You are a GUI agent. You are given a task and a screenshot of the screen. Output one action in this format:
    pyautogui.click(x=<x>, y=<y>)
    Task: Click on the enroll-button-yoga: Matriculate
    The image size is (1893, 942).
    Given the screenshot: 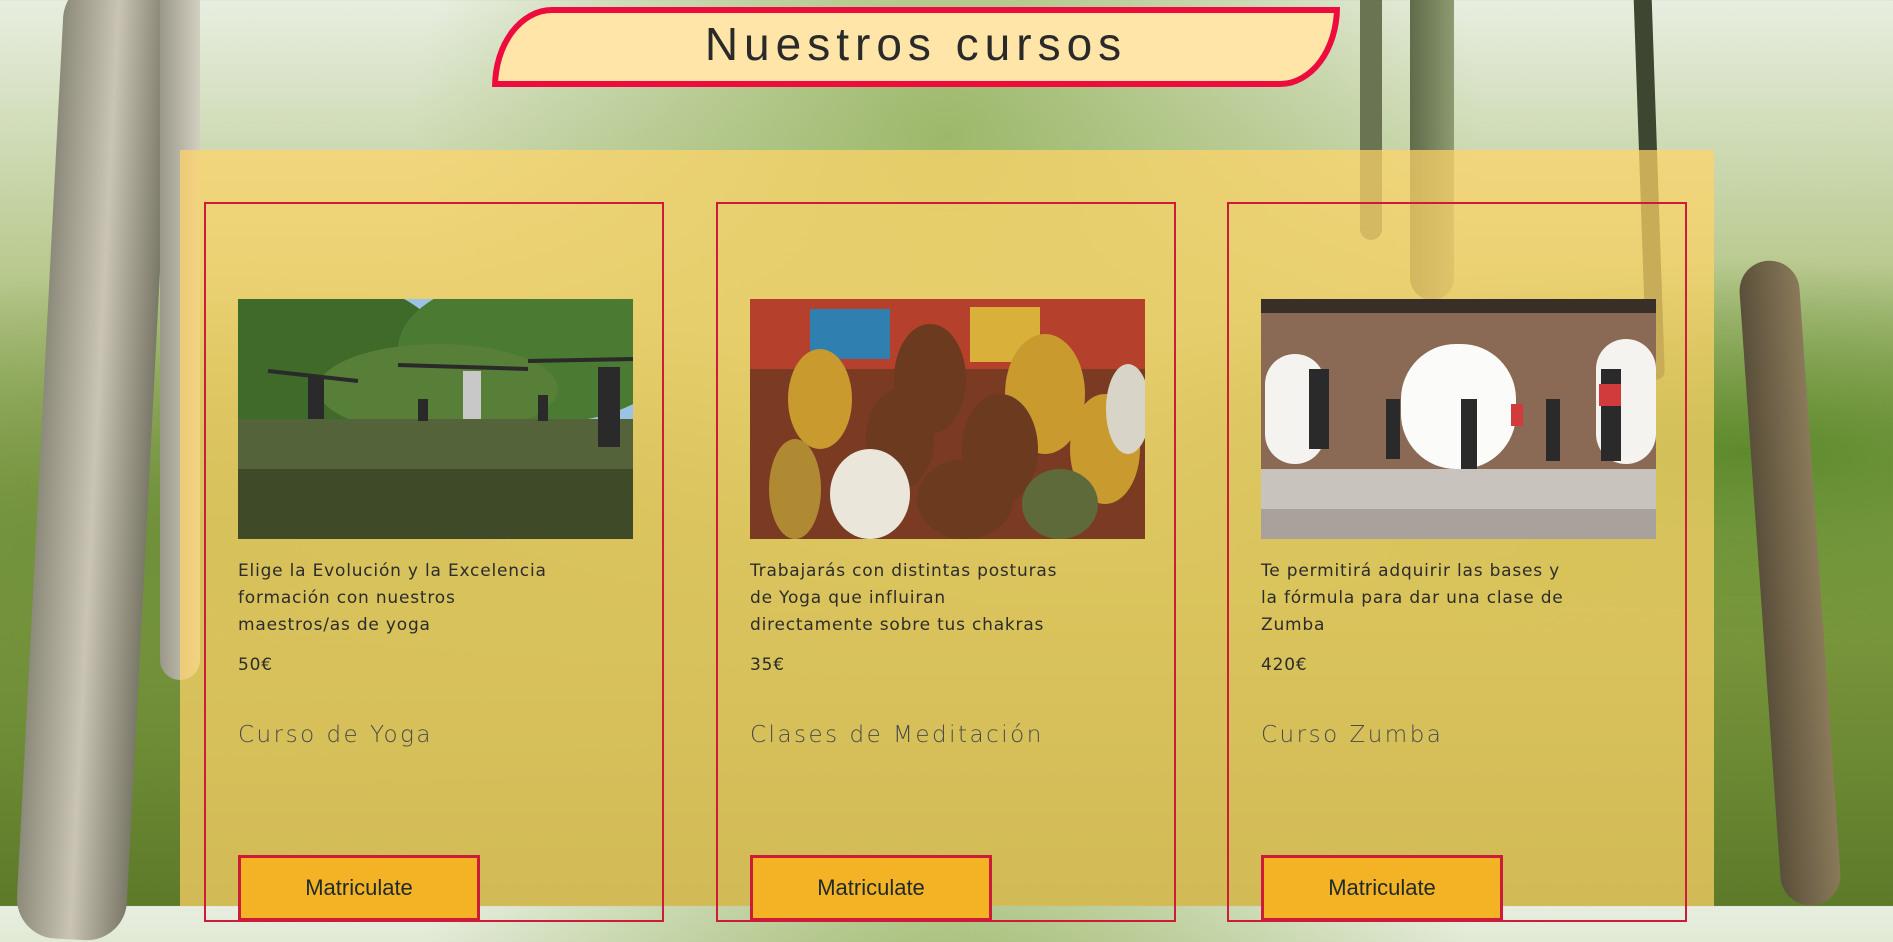 What is the action you would take?
    pyautogui.click(x=359, y=888)
    